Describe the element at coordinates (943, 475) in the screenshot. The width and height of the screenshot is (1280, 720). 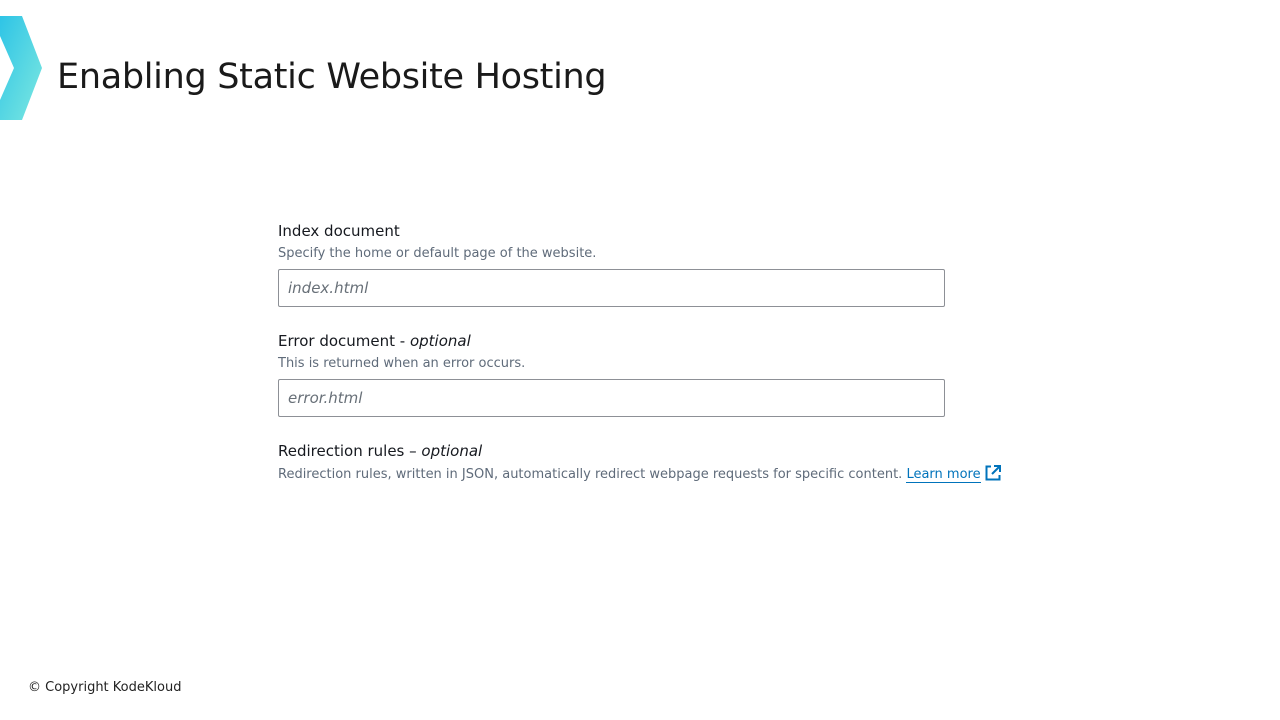
I see `learn-more-link: Learn more` at that location.